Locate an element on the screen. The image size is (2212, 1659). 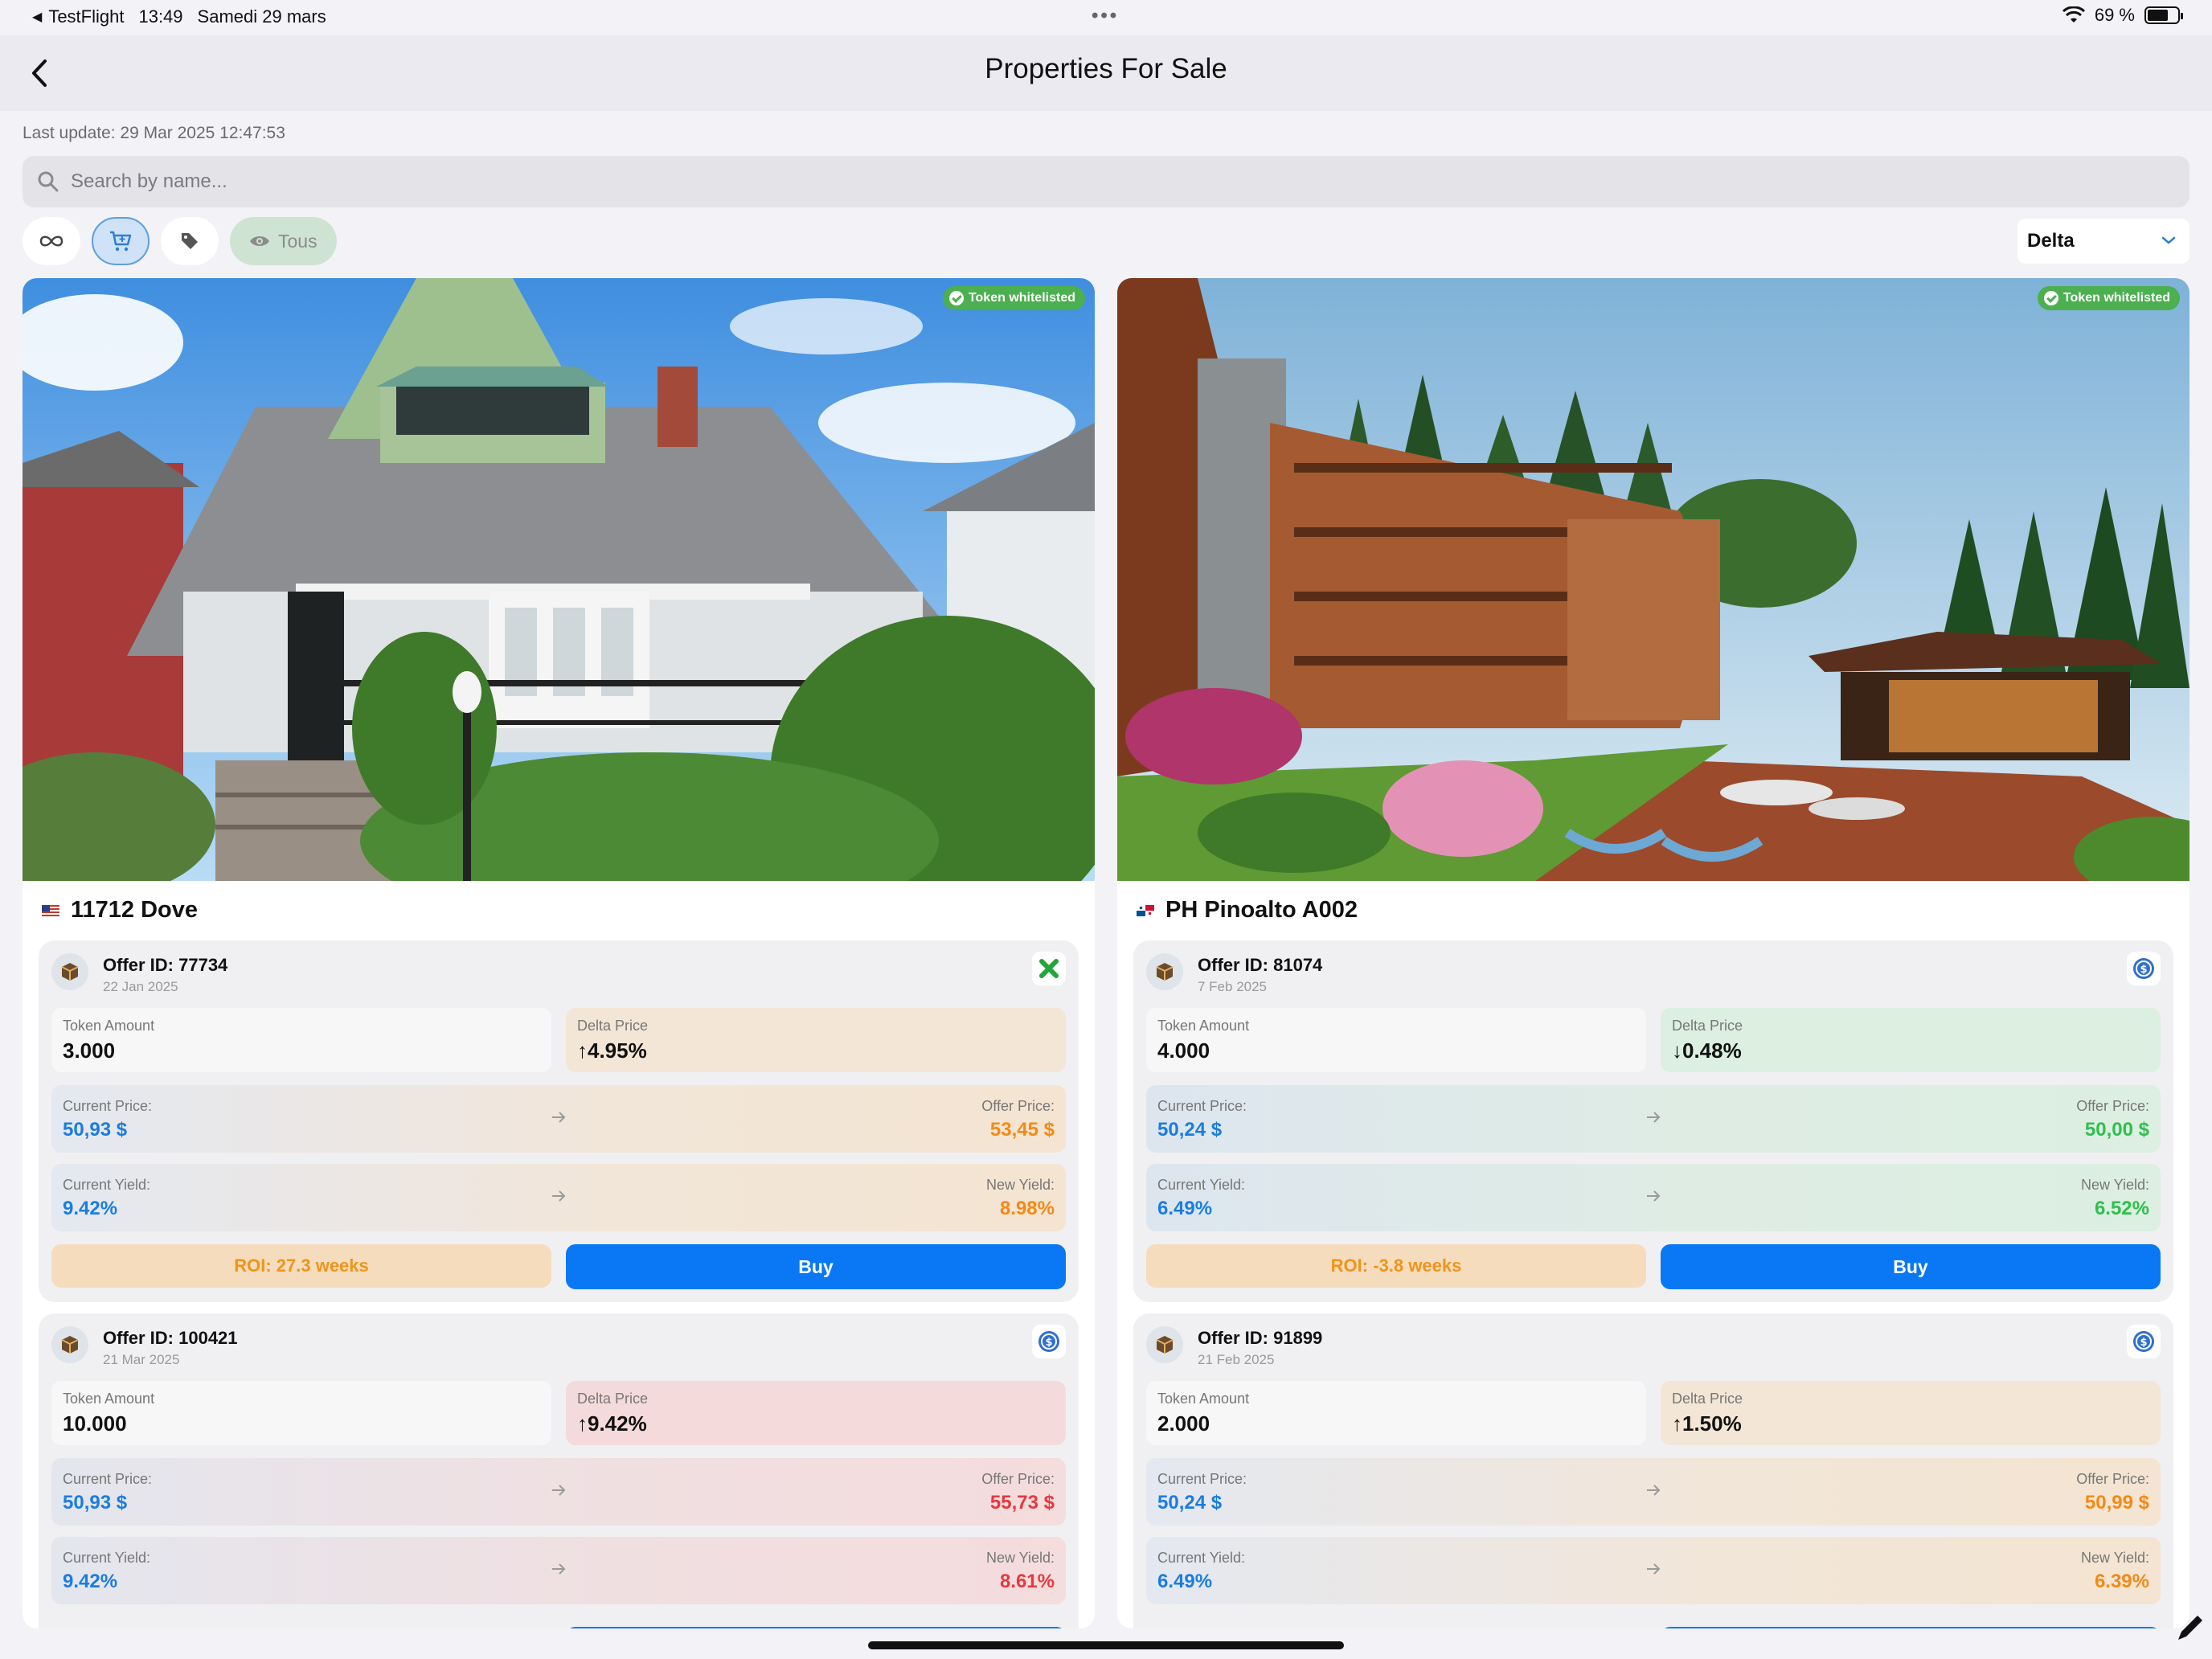
tag-icon is located at coordinates (190, 241).